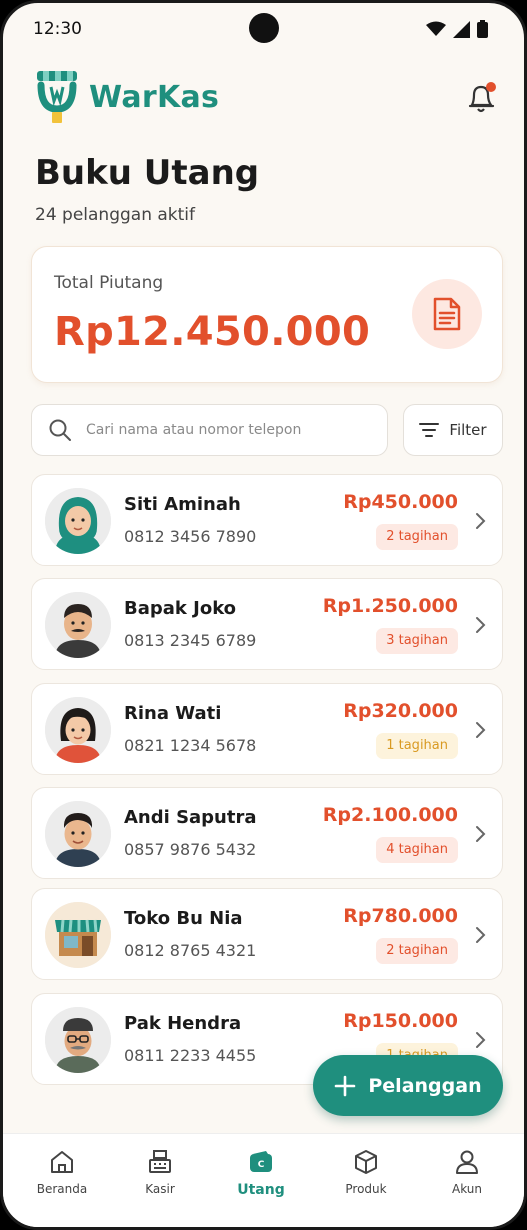 The height and width of the screenshot is (1230, 527). Describe the element at coordinates (366, 1162) in the screenshot. I see `box-icon` at that location.